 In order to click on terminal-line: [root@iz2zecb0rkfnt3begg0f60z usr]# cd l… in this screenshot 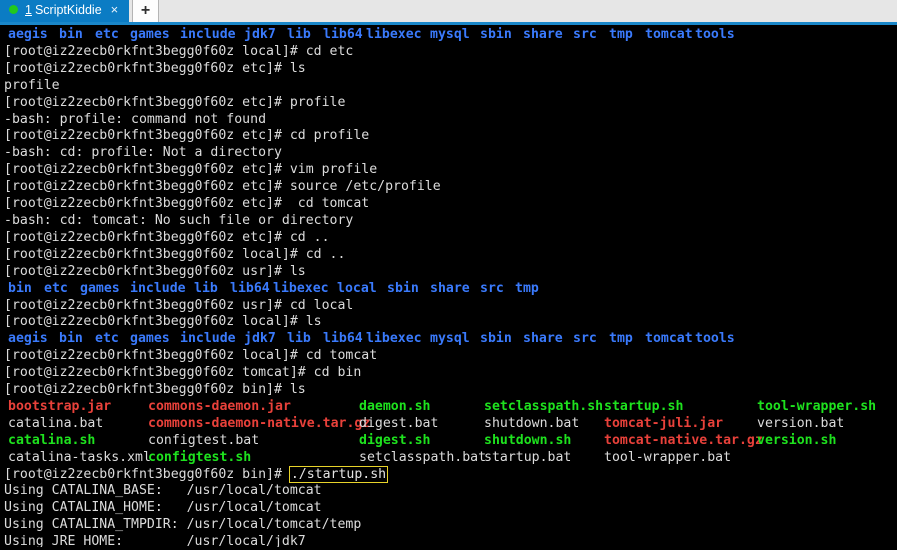, I will do `click(450, 306)`.